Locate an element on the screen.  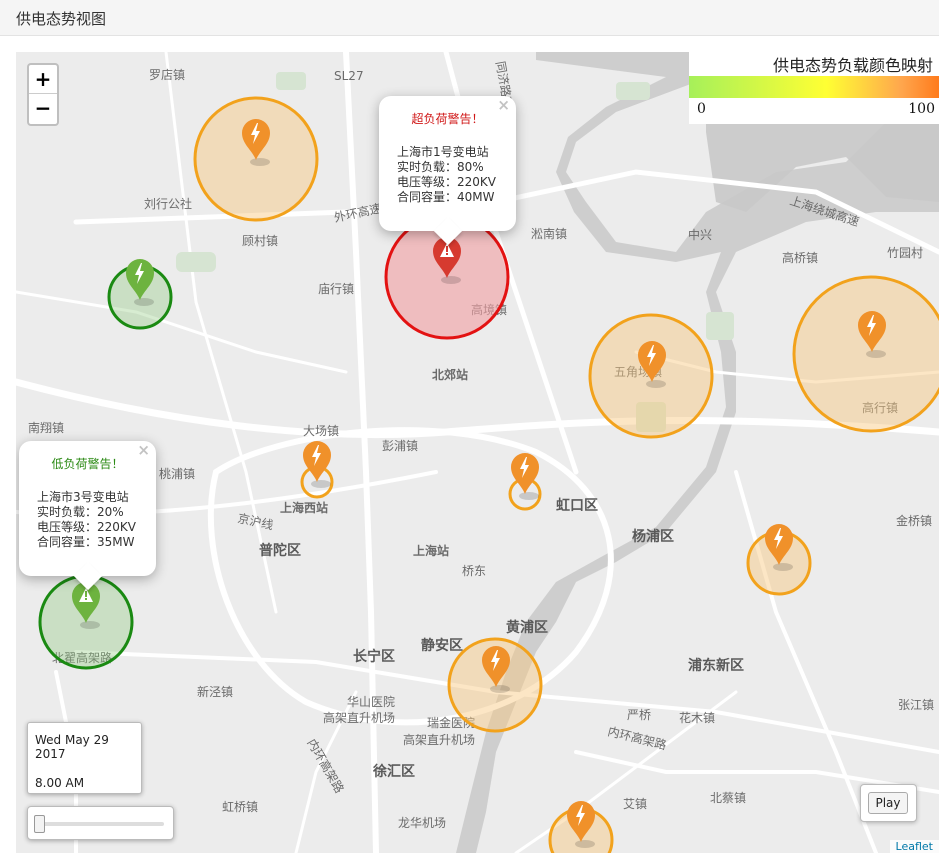
popup-capacity: 合同容量：40MW is located at coordinates (446, 197).